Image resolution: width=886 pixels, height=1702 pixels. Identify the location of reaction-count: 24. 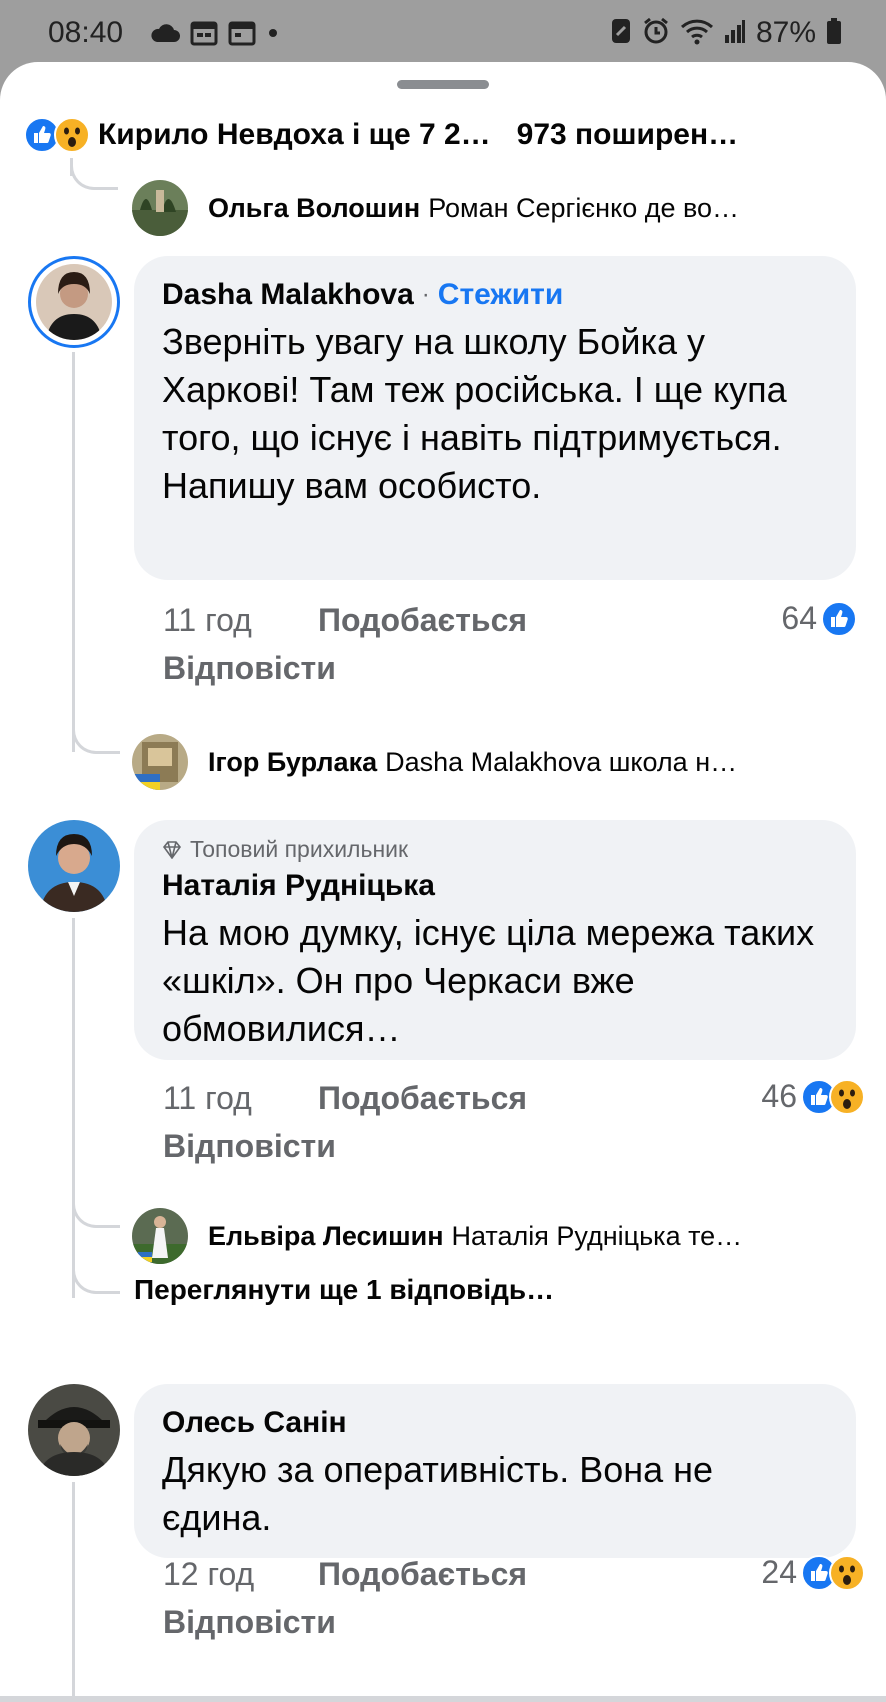
(814, 1572).